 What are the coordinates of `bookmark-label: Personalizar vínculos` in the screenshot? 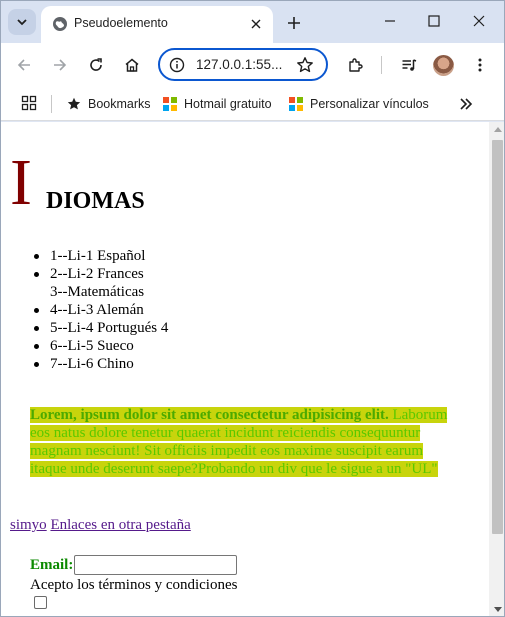 It's located at (369, 104).